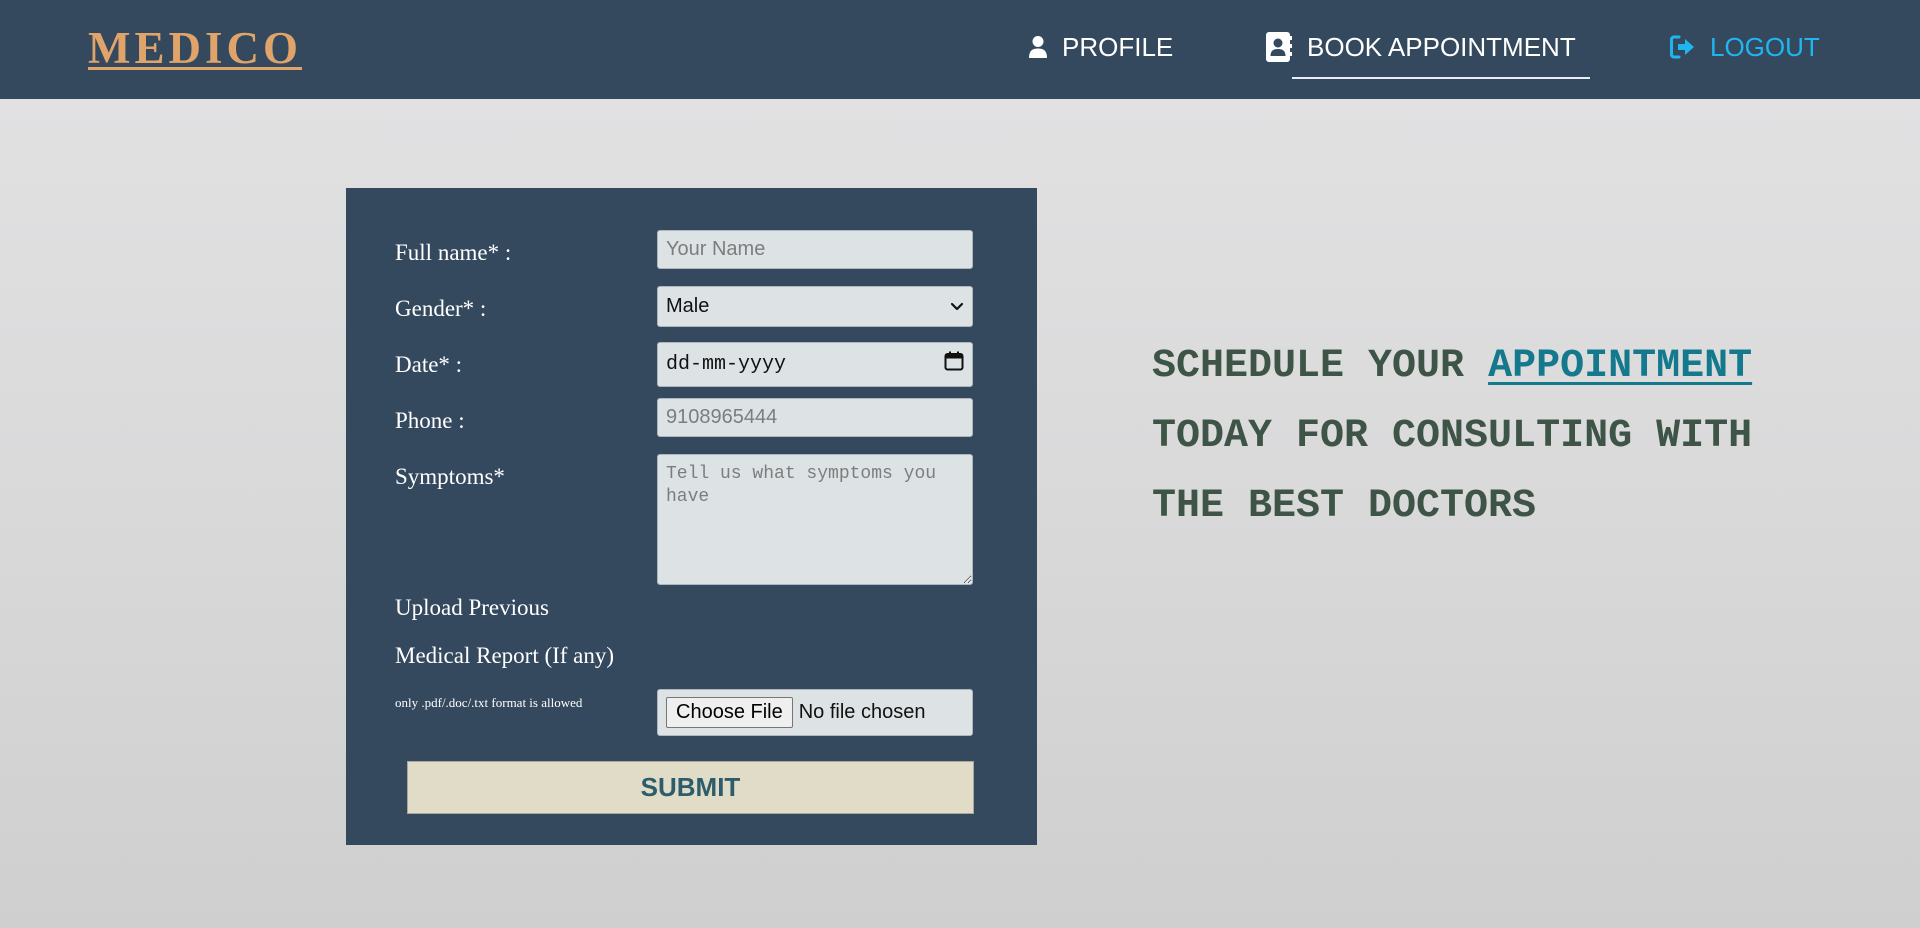 The width and height of the screenshot is (1920, 928). I want to click on nav-book-appointment-link: BOOK APPOINTMENT, so click(1420, 47).